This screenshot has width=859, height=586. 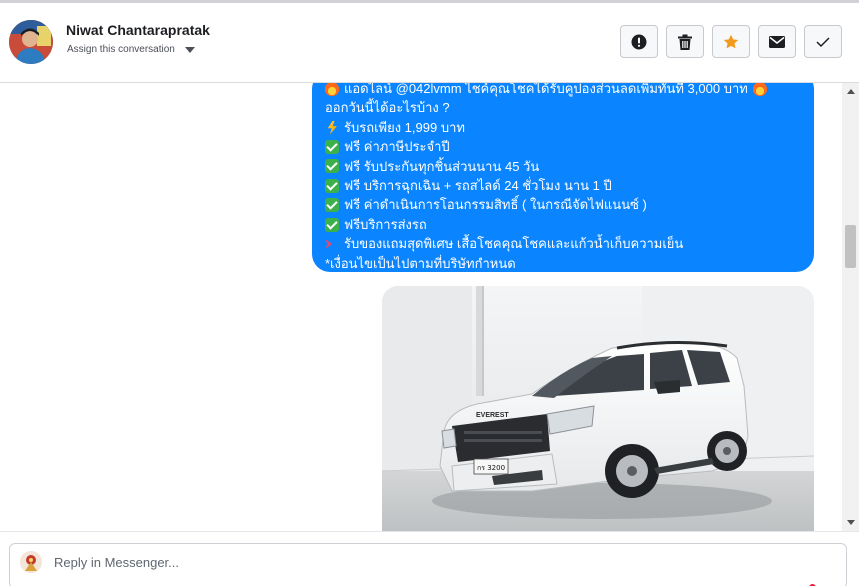 I want to click on scrollbar-thumb, so click(x=850, y=246).